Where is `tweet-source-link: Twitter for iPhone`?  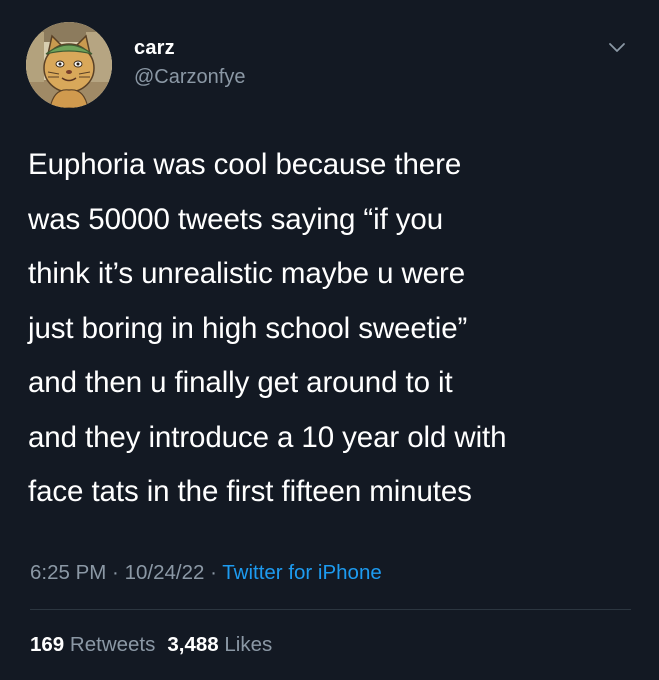 tweet-source-link: Twitter for iPhone is located at coordinates (302, 572).